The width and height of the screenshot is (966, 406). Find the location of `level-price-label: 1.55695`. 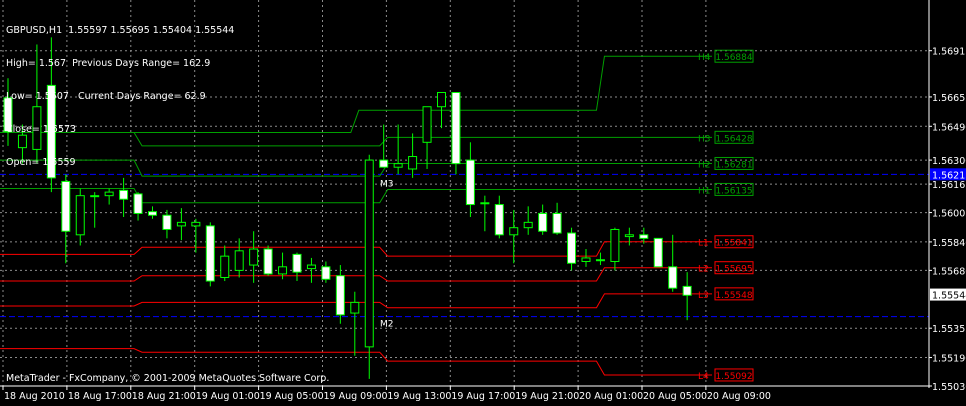

level-price-label: 1.55695 is located at coordinates (733, 270).